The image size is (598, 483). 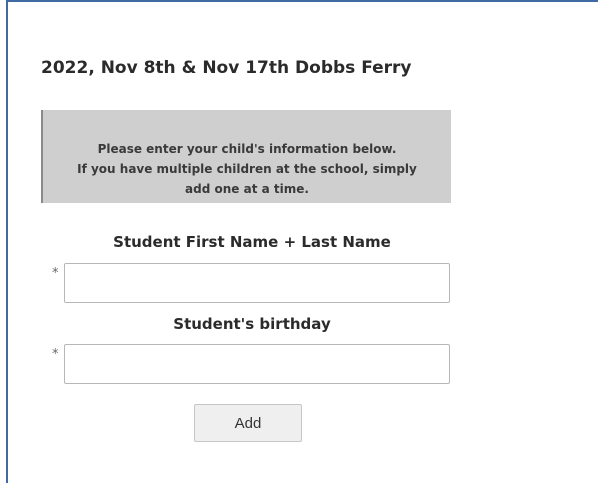 What do you see at coordinates (247, 189) in the screenshot?
I see `notice-line: add one at a time.` at bounding box center [247, 189].